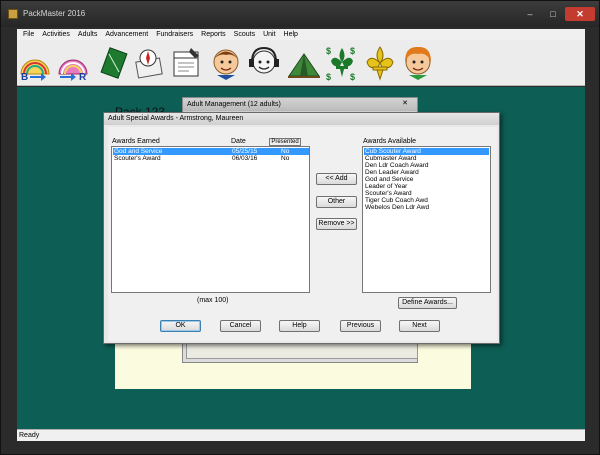 The image size is (600, 455). What do you see at coordinates (418, 63) in the screenshot?
I see `scout-girl-icon` at bounding box center [418, 63].